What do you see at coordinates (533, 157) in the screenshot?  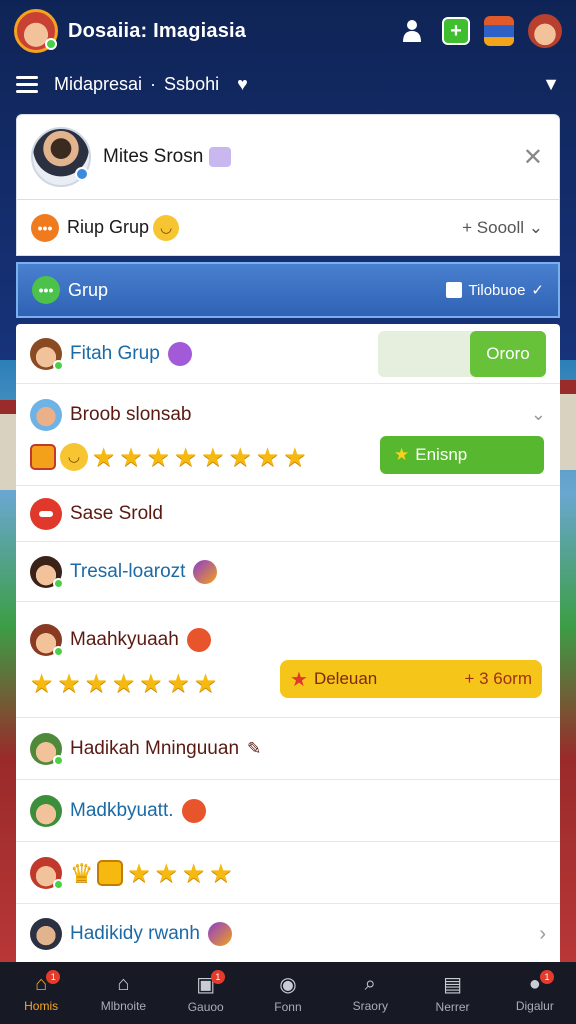 I see `close-icon: ✕` at bounding box center [533, 157].